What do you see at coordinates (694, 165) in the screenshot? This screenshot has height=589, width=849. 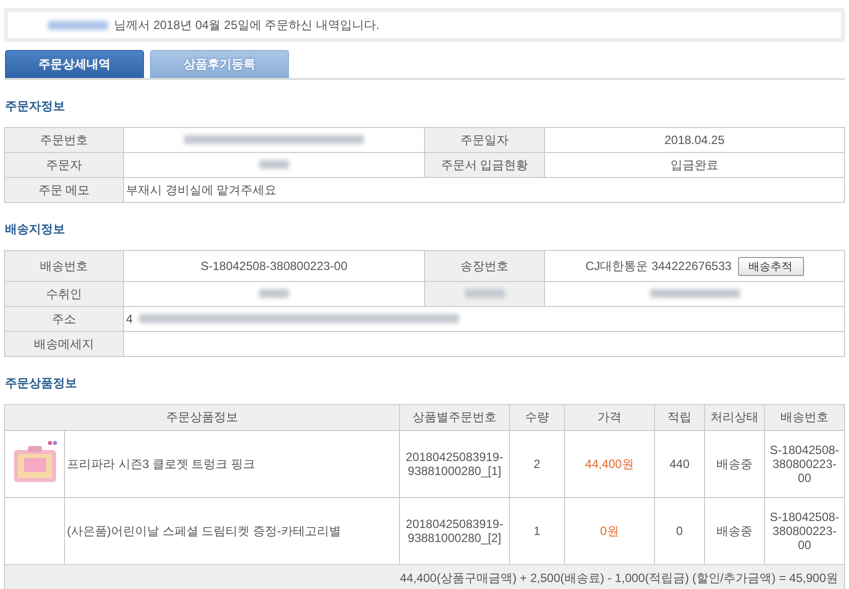 I see `field-value: 입금완료` at bounding box center [694, 165].